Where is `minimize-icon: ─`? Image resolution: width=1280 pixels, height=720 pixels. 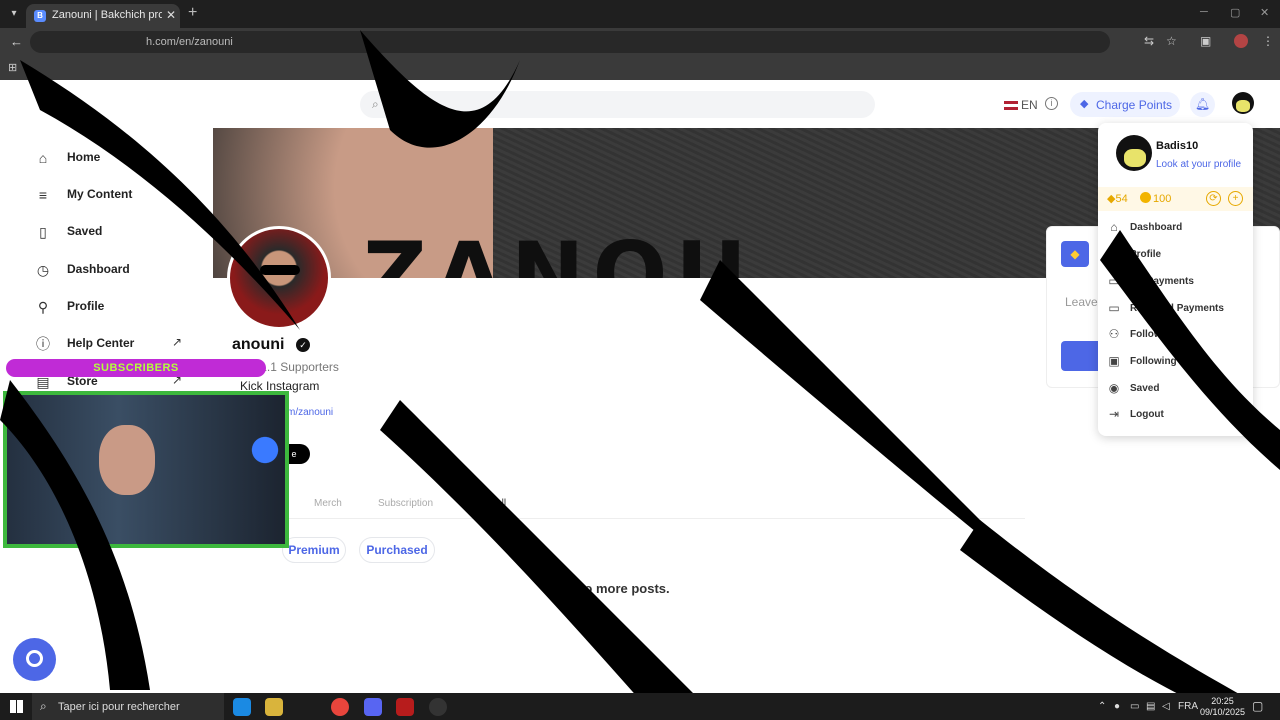 minimize-icon: ─ is located at coordinates (1204, 12).